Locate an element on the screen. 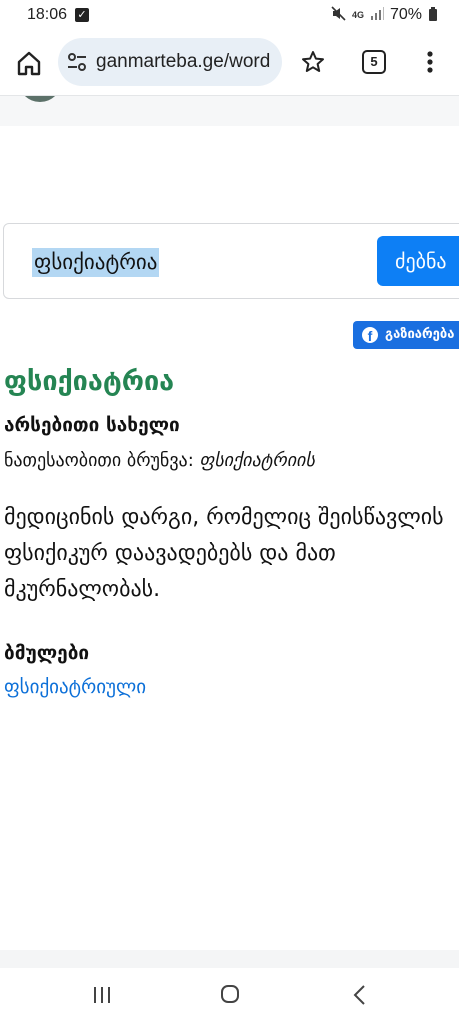  bookmark-button is located at coordinates (313, 62).